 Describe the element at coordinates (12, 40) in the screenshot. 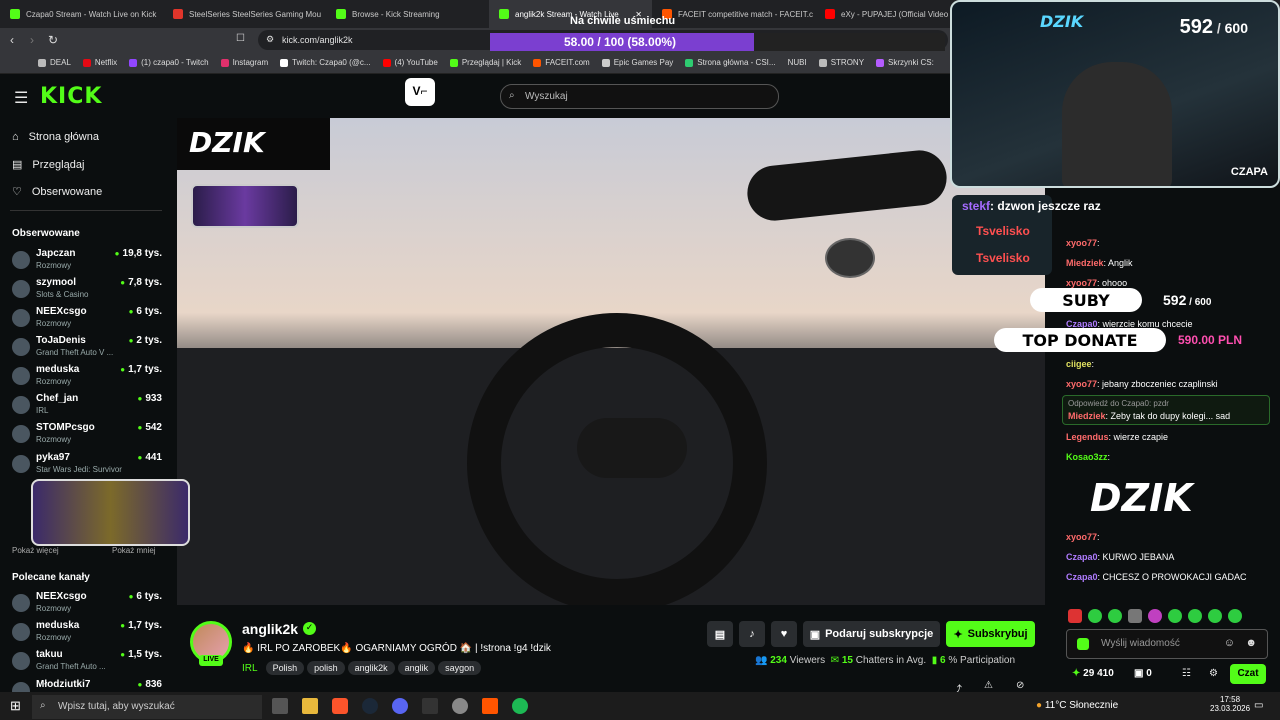

I see `back-icon: ‹` at that location.